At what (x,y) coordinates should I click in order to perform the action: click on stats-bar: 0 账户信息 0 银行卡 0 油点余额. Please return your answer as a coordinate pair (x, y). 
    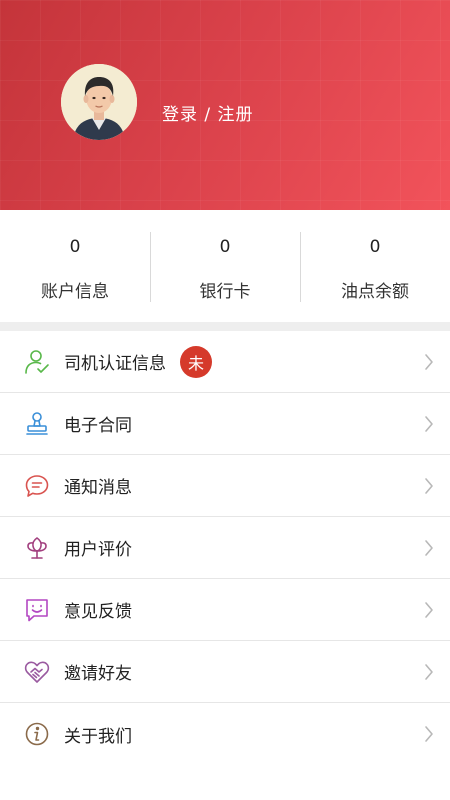
    Looking at the image, I should click on (225, 266).